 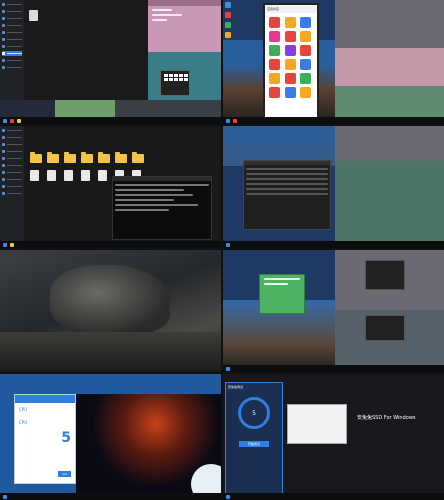 I want to click on score-ring: 5, so click(x=254, y=413).